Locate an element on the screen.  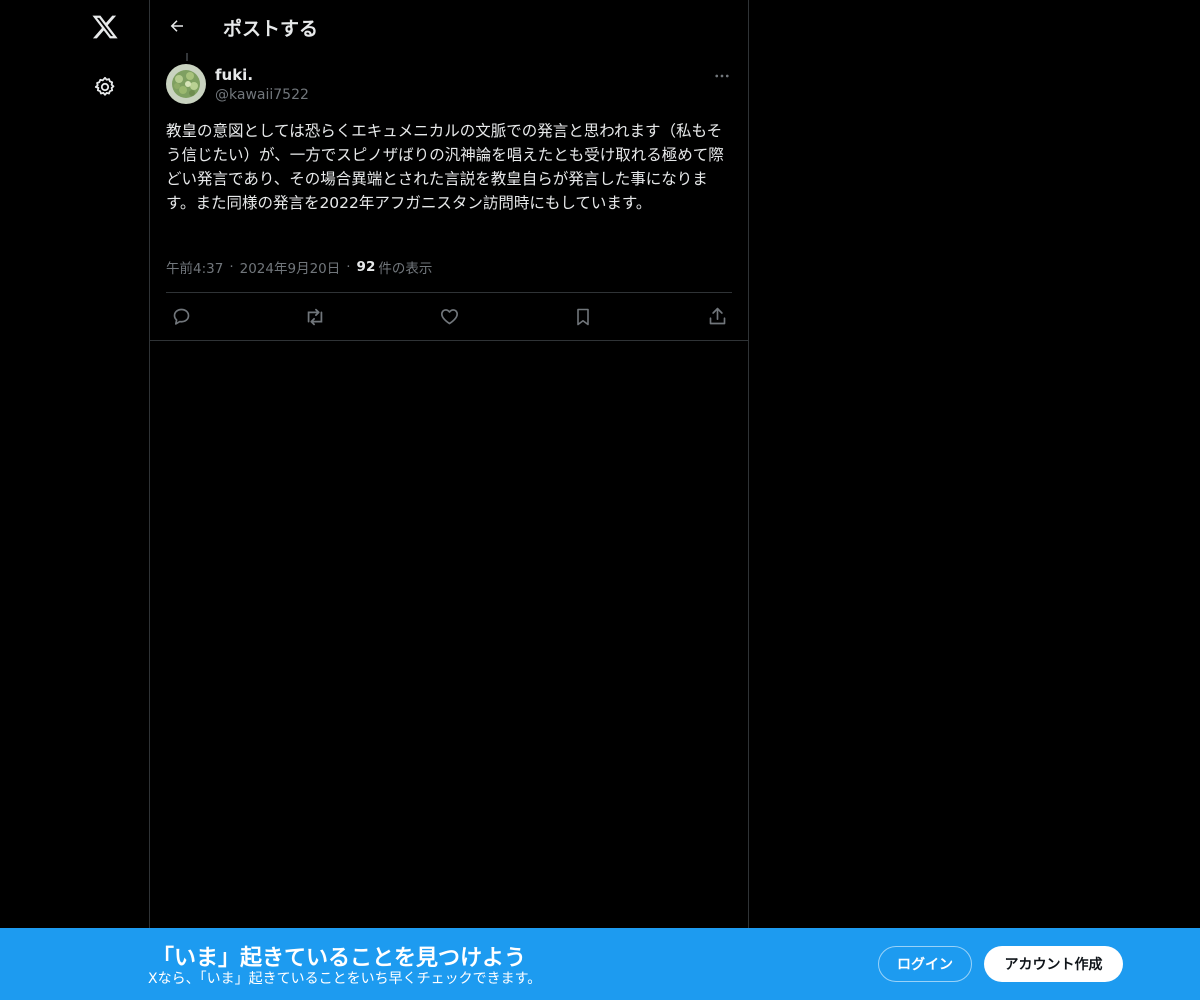
arrow-left-icon is located at coordinates (176, 26).